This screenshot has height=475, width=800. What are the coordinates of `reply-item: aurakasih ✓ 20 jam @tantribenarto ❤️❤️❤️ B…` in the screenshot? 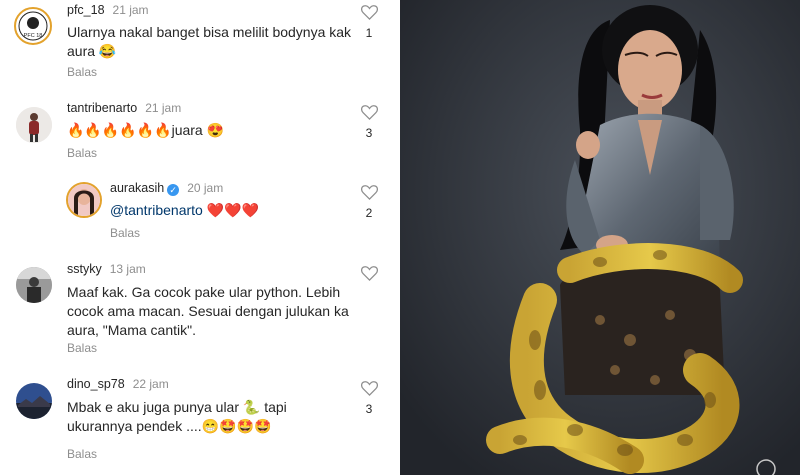 It's located at (200, 209).